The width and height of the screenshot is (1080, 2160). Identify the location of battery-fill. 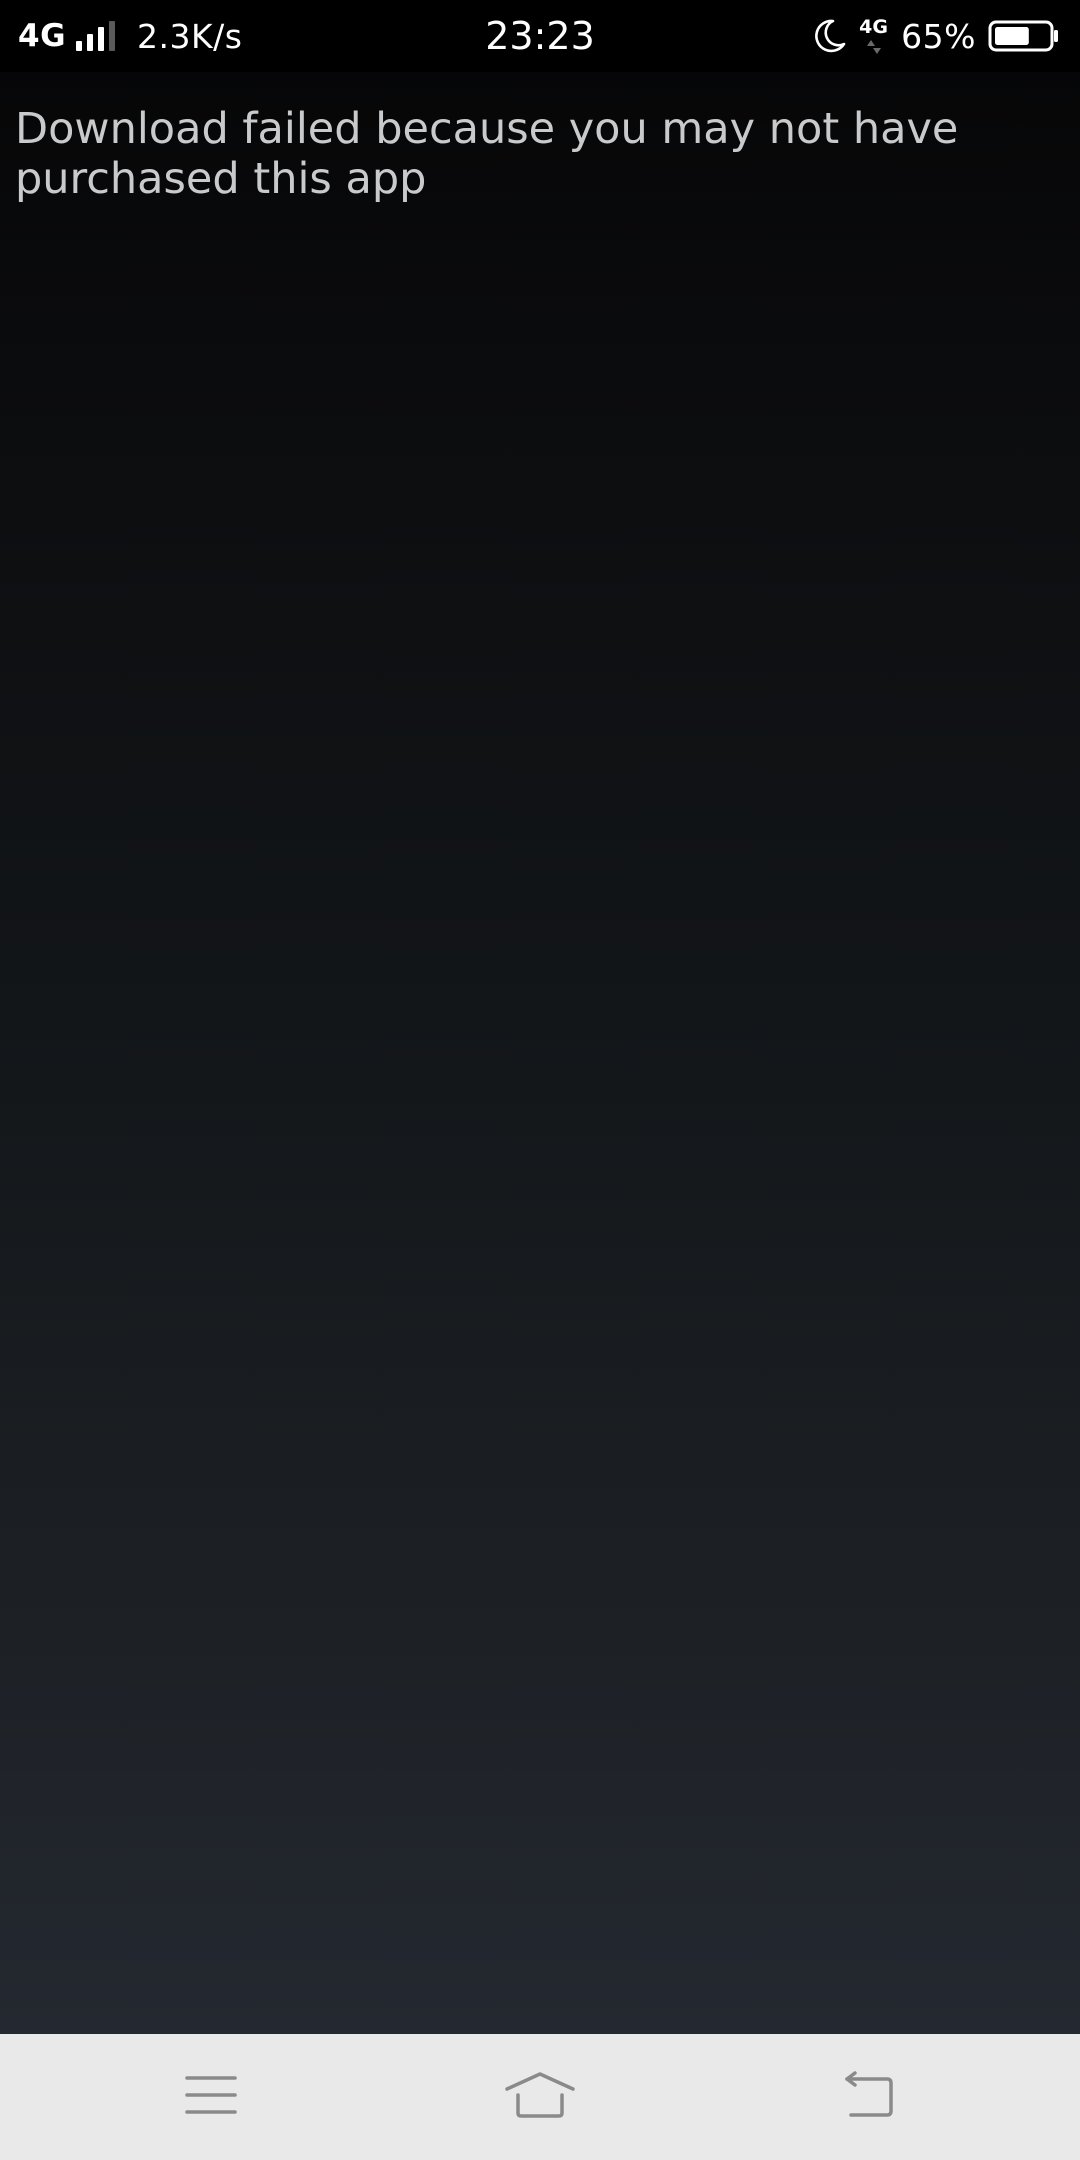
(1012, 36).